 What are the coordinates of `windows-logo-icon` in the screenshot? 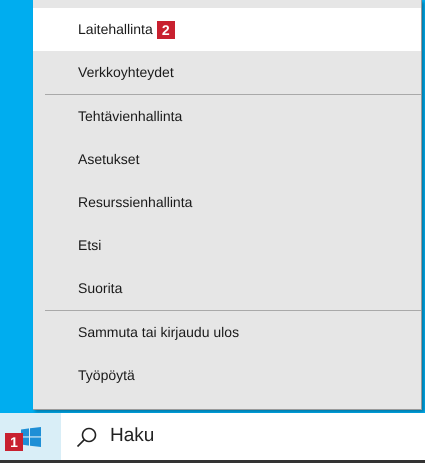 It's located at (30, 436).